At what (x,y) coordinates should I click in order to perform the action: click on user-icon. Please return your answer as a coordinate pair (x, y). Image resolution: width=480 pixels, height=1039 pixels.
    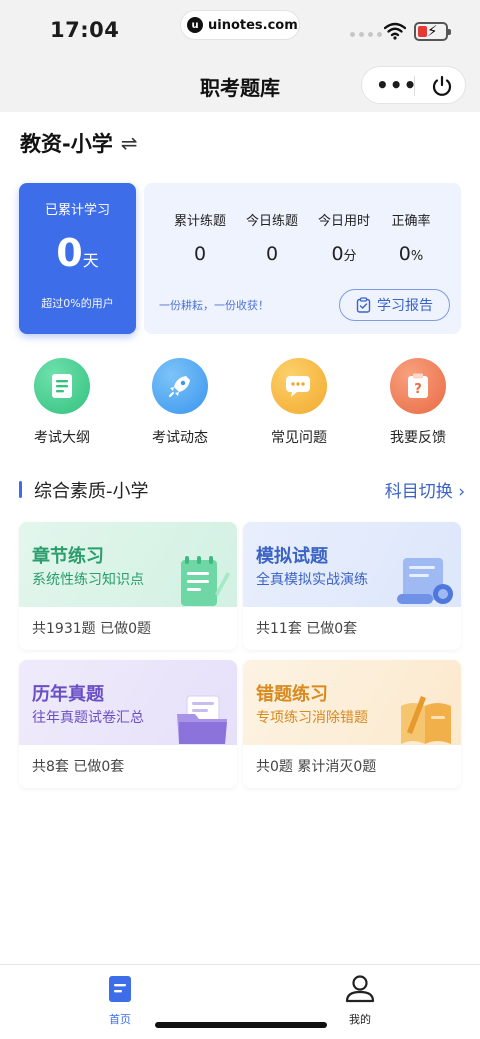
    Looking at the image, I should click on (360, 989).